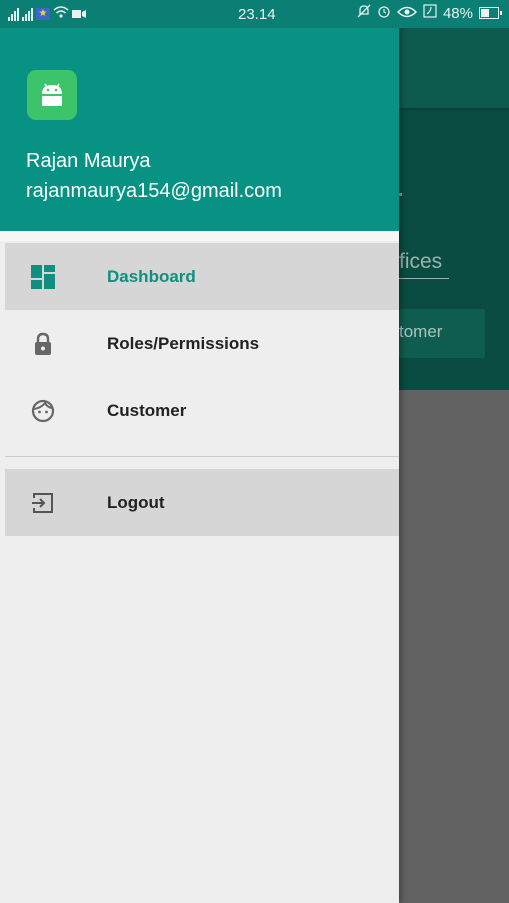  Describe the element at coordinates (147, 410) in the screenshot. I see `menu-item-label: Customer` at that location.